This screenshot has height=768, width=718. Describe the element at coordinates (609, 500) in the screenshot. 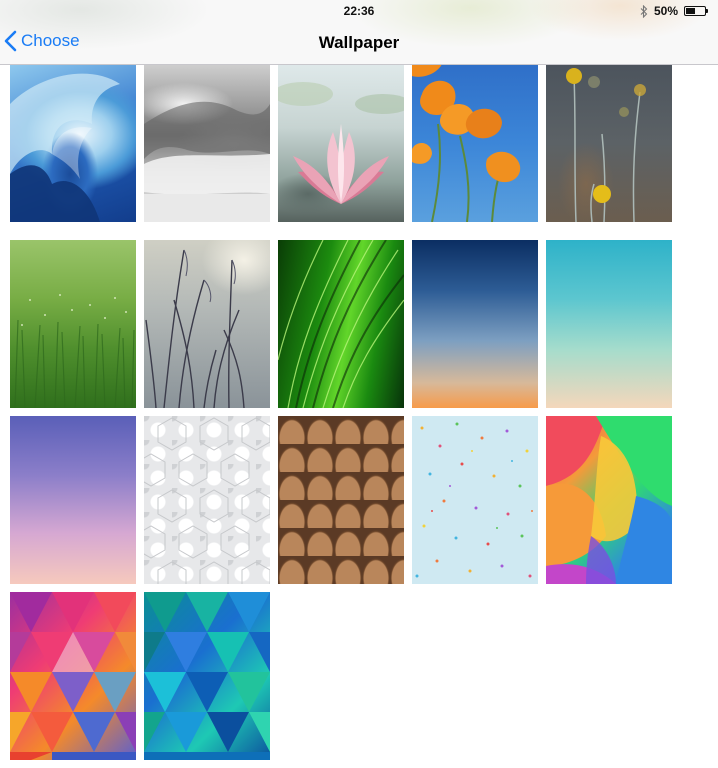

I see `wallpaper-colorful-shapes` at that location.